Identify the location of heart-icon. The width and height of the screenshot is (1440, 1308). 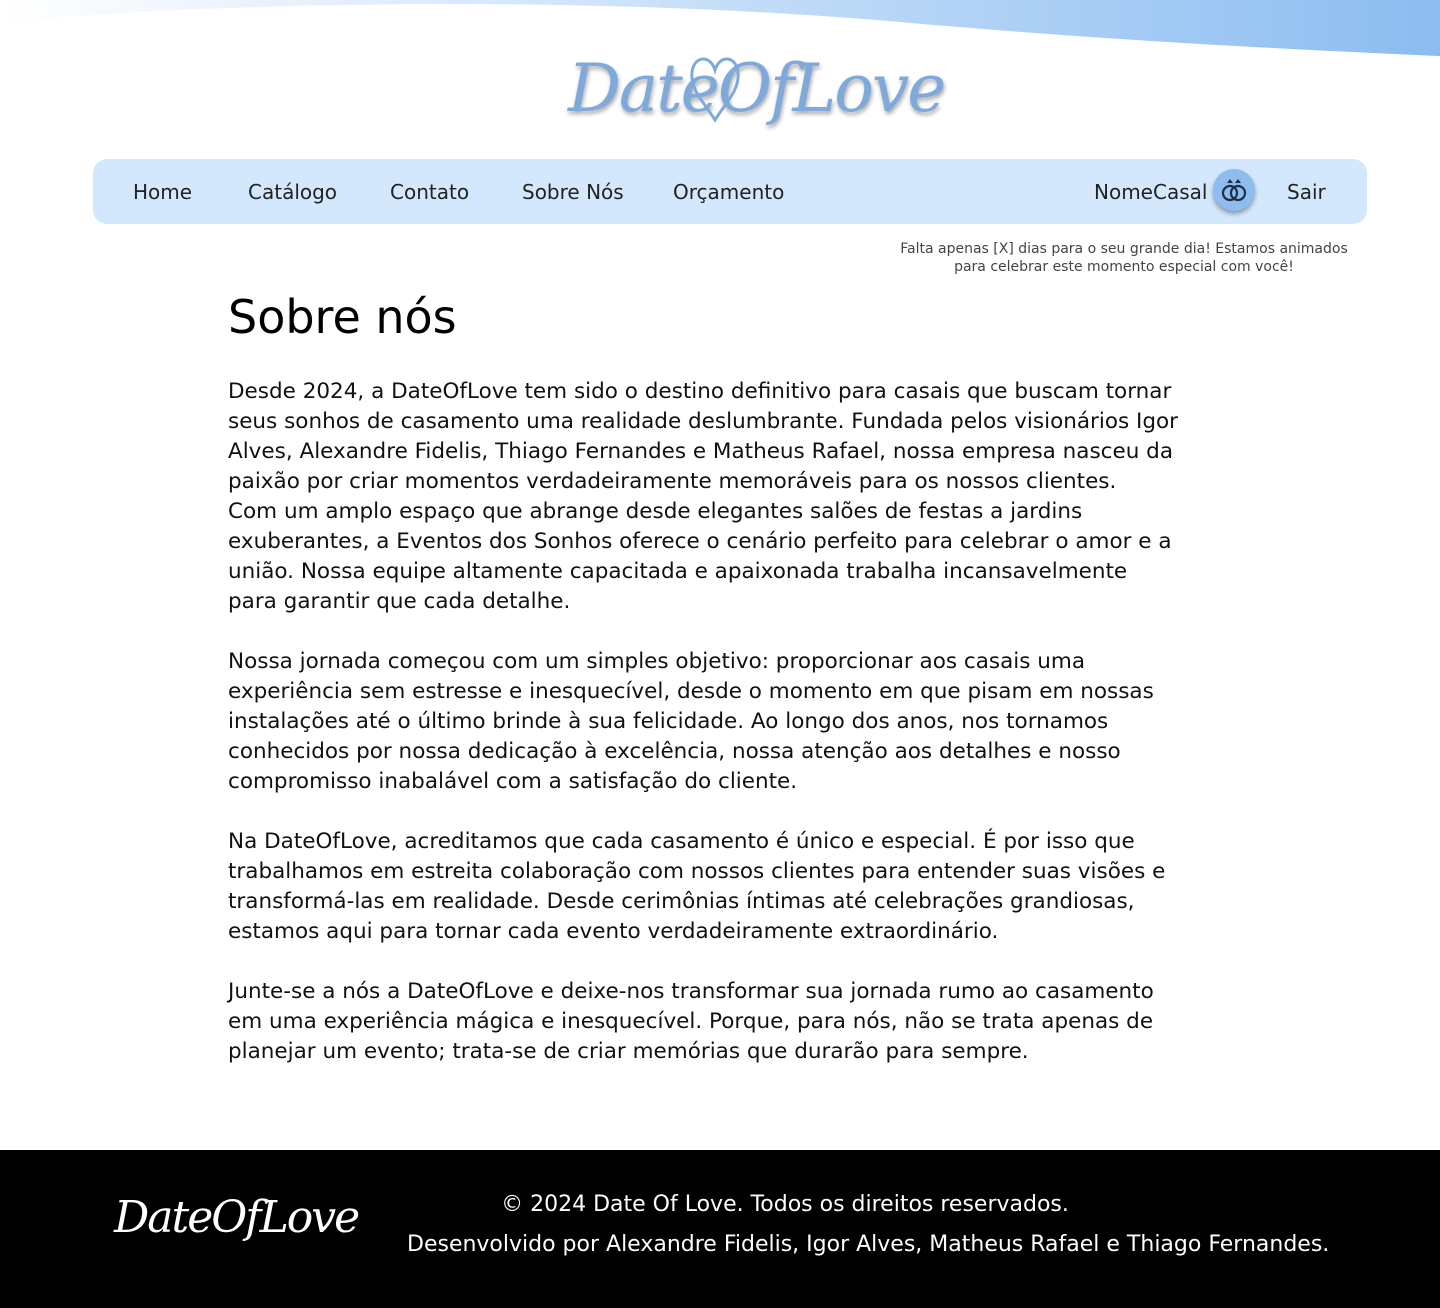
(715, 90).